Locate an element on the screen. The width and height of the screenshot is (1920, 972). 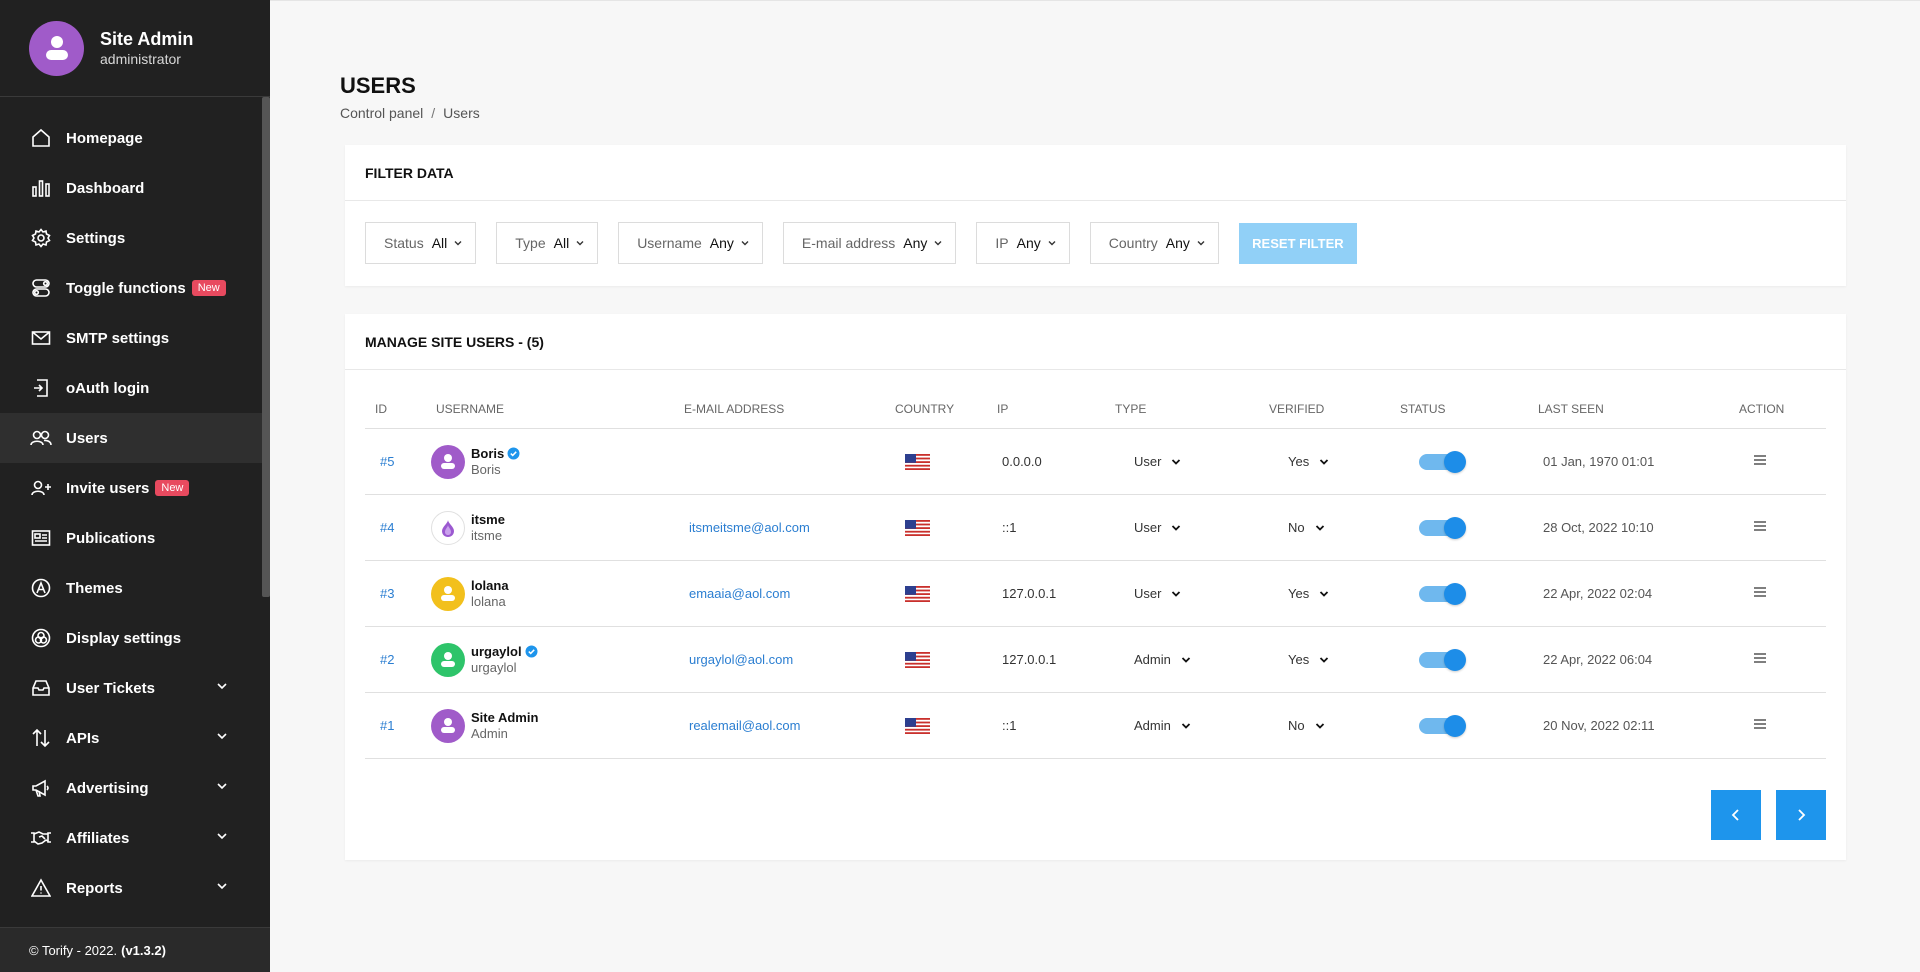
user-email-link: itsmeitsme@aol.com is located at coordinates (789, 527).